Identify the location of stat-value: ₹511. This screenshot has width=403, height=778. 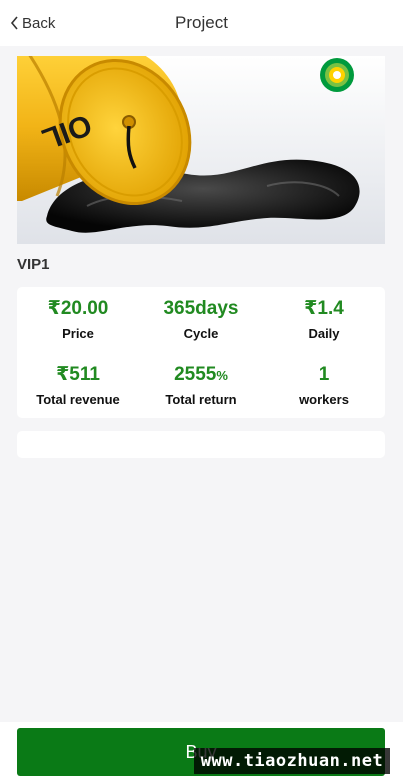
(78, 374).